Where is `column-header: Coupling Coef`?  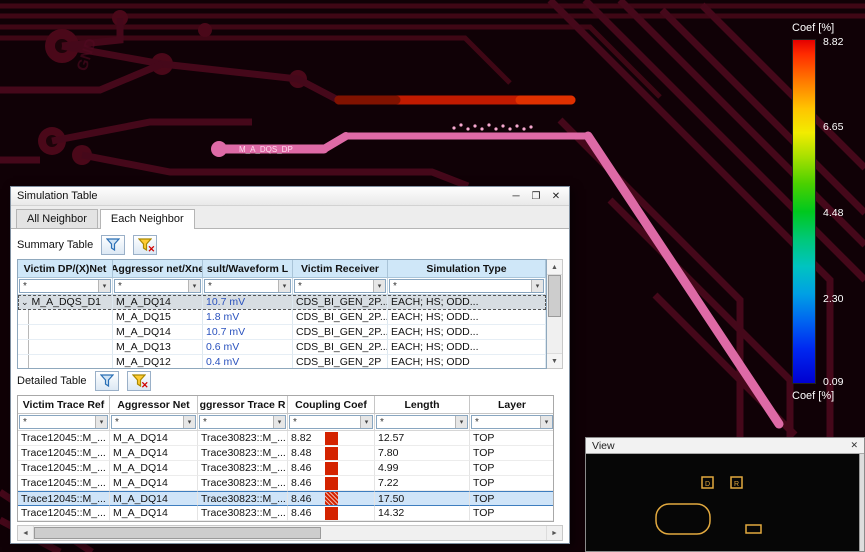
column-header: Coupling Coef is located at coordinates (331, 405).